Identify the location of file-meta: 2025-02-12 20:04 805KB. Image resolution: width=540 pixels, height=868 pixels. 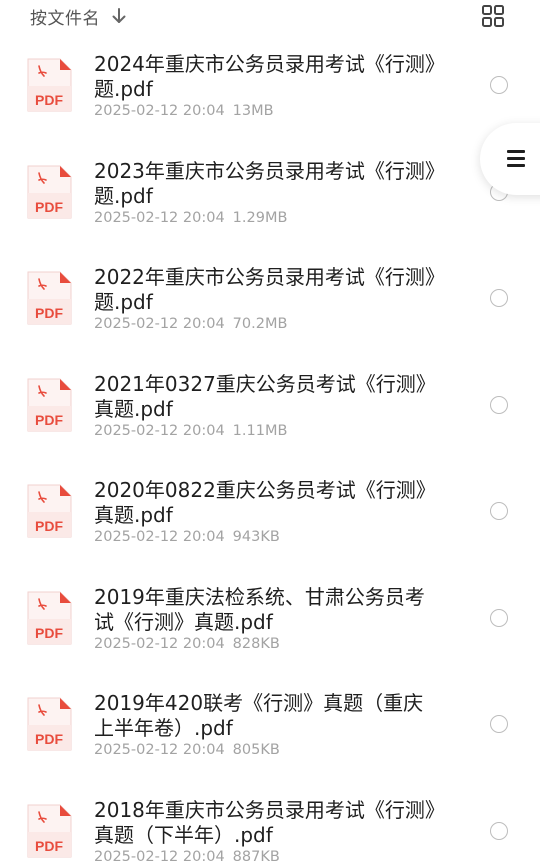
(187, 750).